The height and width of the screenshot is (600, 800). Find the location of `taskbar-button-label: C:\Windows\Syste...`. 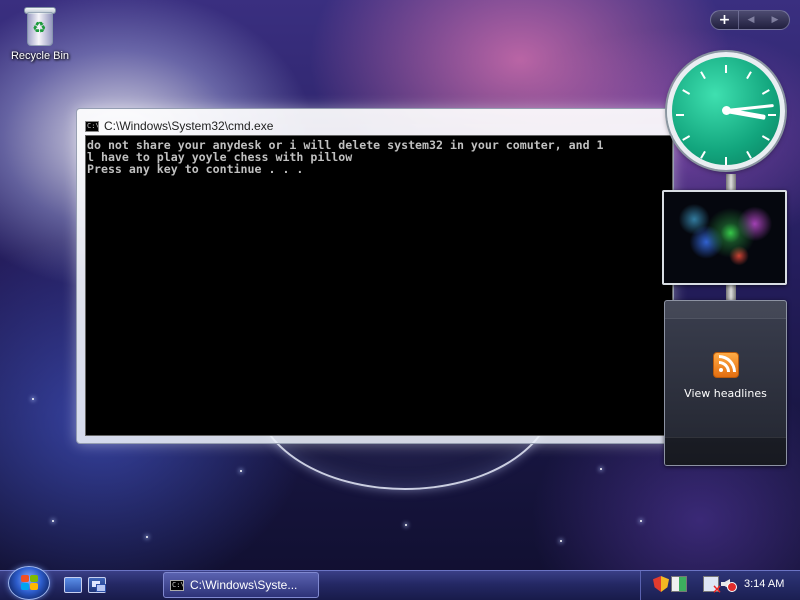

taskbar-button-label: C:\Windows\Syste... is located at coordinates (244, 585).